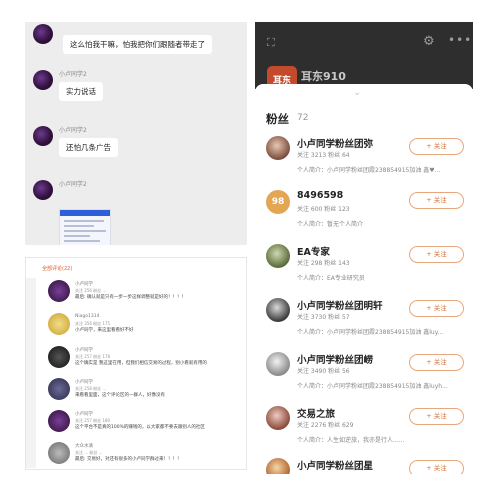 Image resolution: width=497 pixels, height=497 pixels. Describe the element at coordinates (130, 297) in the screenshot. I see `comment-text: 最后: 确认就是只有一步一步这样调整就是好的！！！！` at that location.